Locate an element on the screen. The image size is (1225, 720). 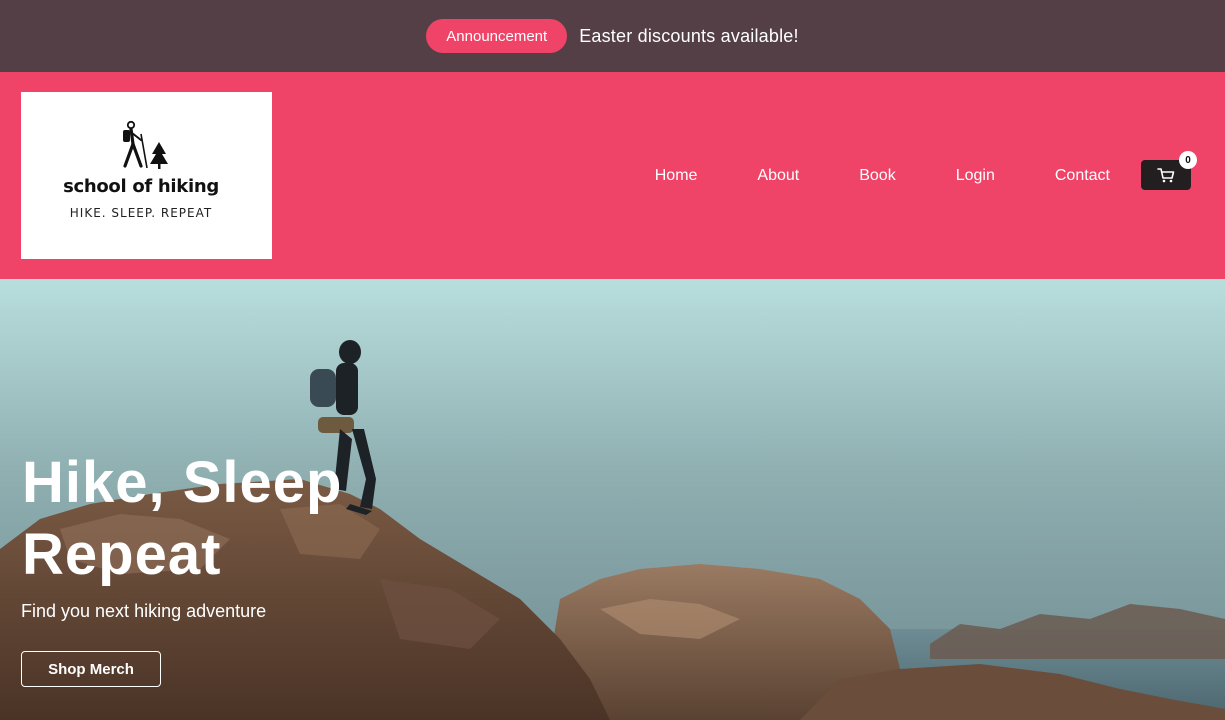
announcement-bar: Announcement Easter discounts available! is located at coordinates (612, 36).